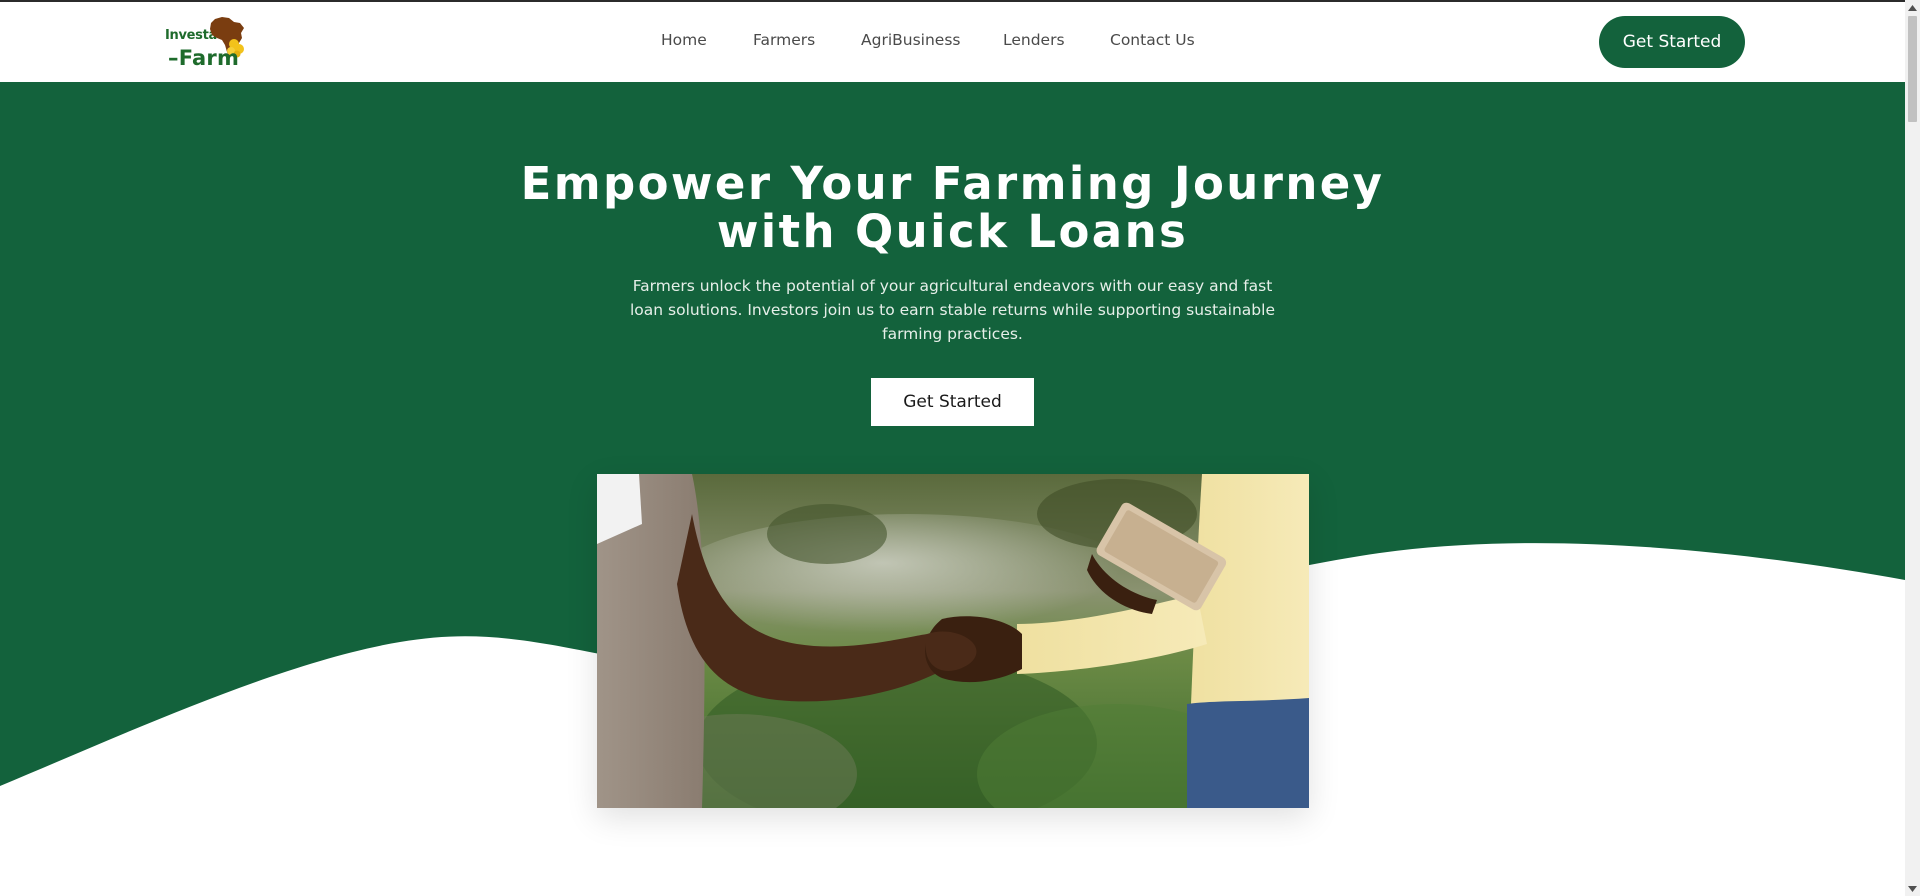 Image resolution: width=1920 pixels, height=896 pixels. What do you see at coordinates (1912, 7) in the screenshot?
I see `scroll-up-arrow-icon` at bounding box center [1912, 7].